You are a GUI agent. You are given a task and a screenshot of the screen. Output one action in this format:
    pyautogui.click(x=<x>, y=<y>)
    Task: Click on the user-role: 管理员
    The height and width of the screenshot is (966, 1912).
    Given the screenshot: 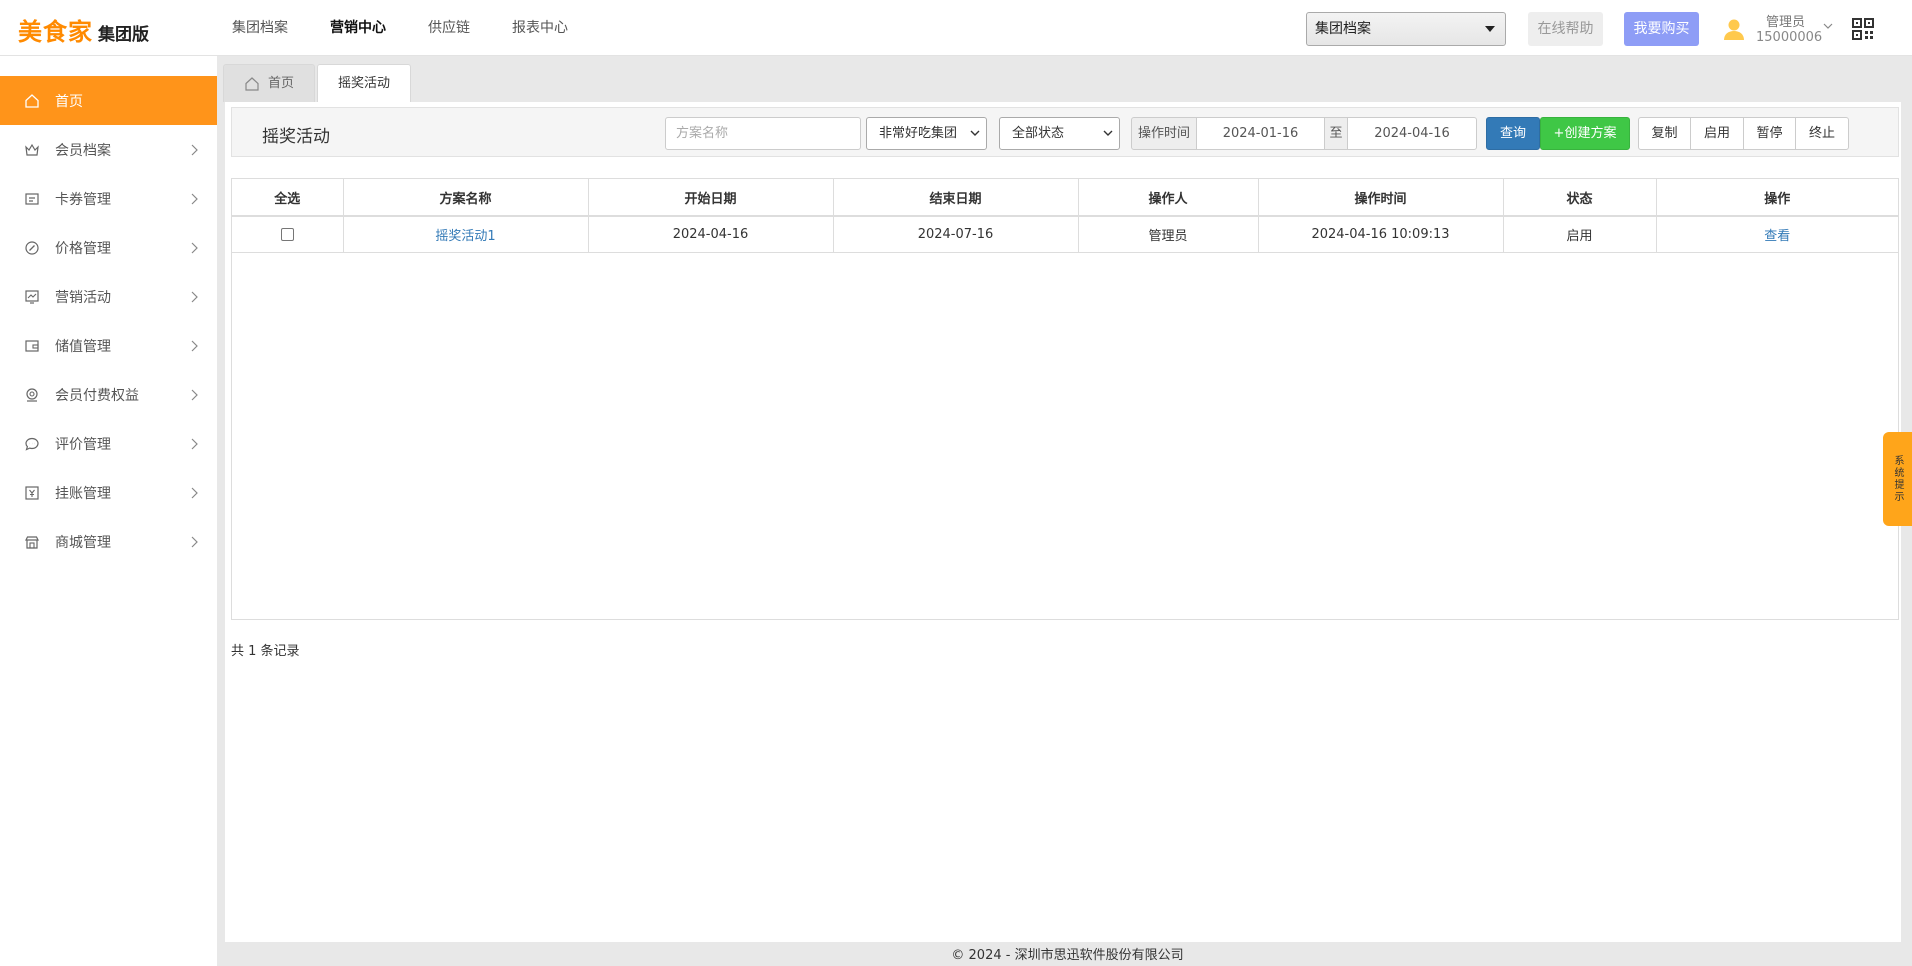 What is the action you would take?
    pyautogui.click(x=1785, y=20)
    